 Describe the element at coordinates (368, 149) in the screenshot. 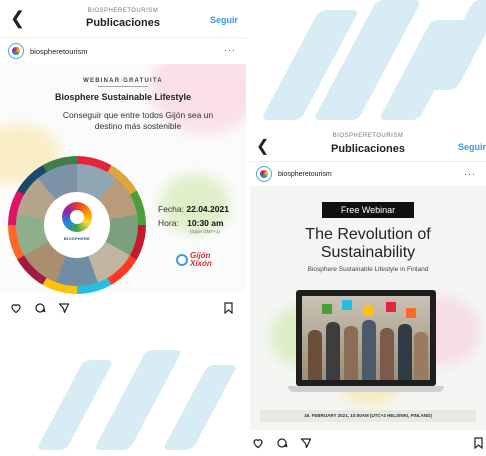

I see `header-title: Publicaciones` at that location.